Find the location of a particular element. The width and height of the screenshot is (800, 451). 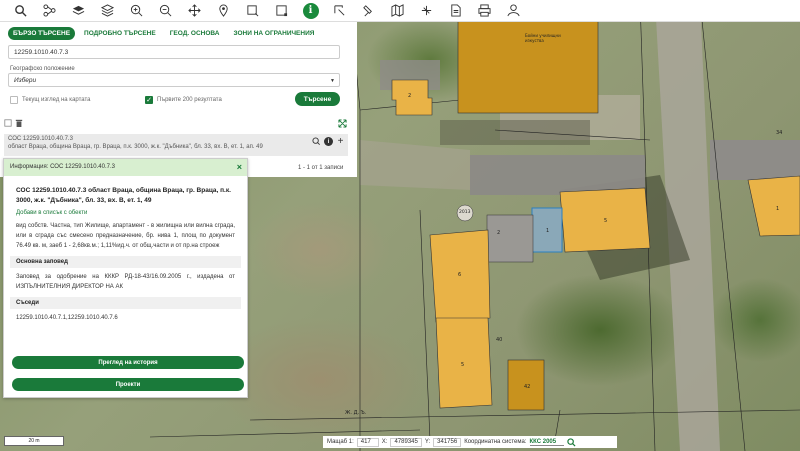

y-coordinate: 341756 is located at coordinates (447, 442).